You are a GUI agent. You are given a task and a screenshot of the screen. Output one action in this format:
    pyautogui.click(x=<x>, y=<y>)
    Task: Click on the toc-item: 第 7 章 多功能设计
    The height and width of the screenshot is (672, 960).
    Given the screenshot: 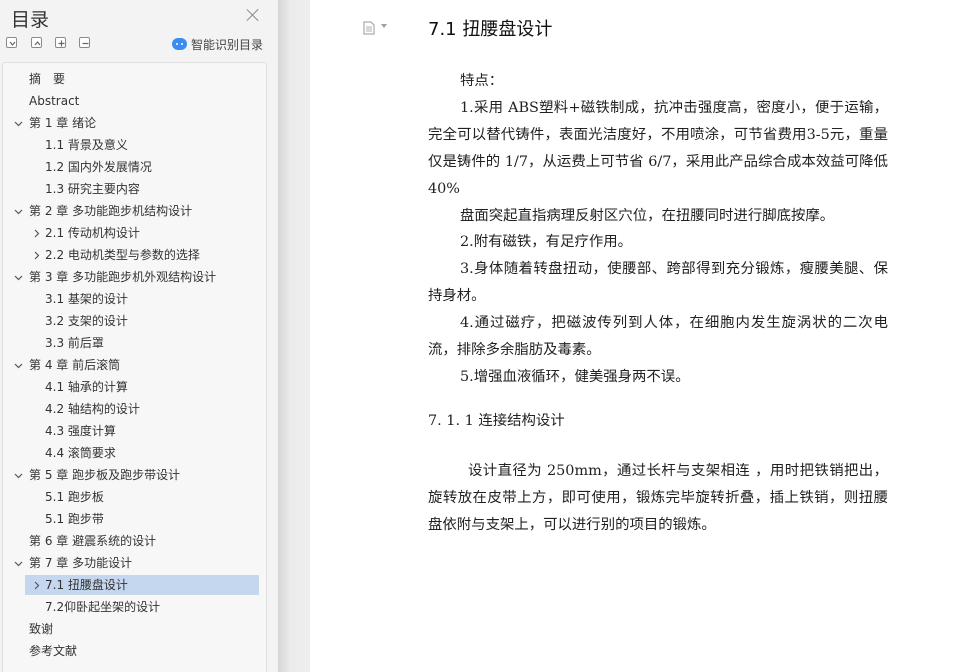 What is the action you would take?
    pyautogui.click(x=133, y=563)
    